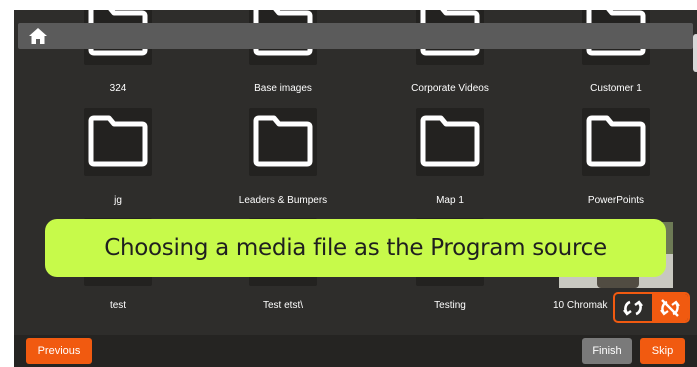 The height and width of the screenshot is (367, 697). I want to click on folder-item: Leaders & Bumpers, so click(283, 162).